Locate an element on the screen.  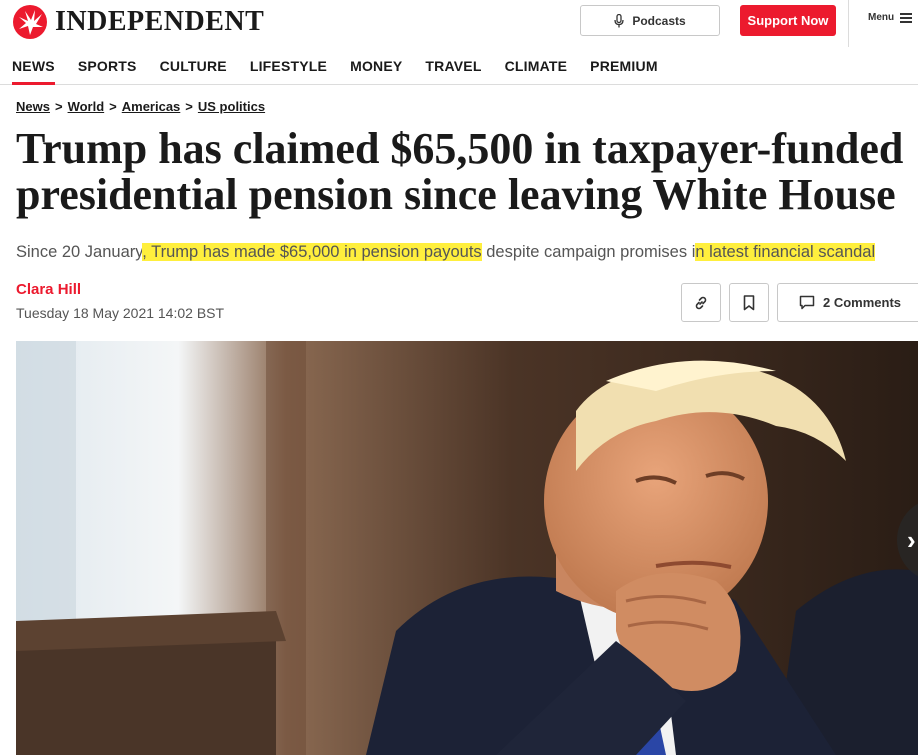
podcasts-label: Podcasts is located at coordinates (659, 20).